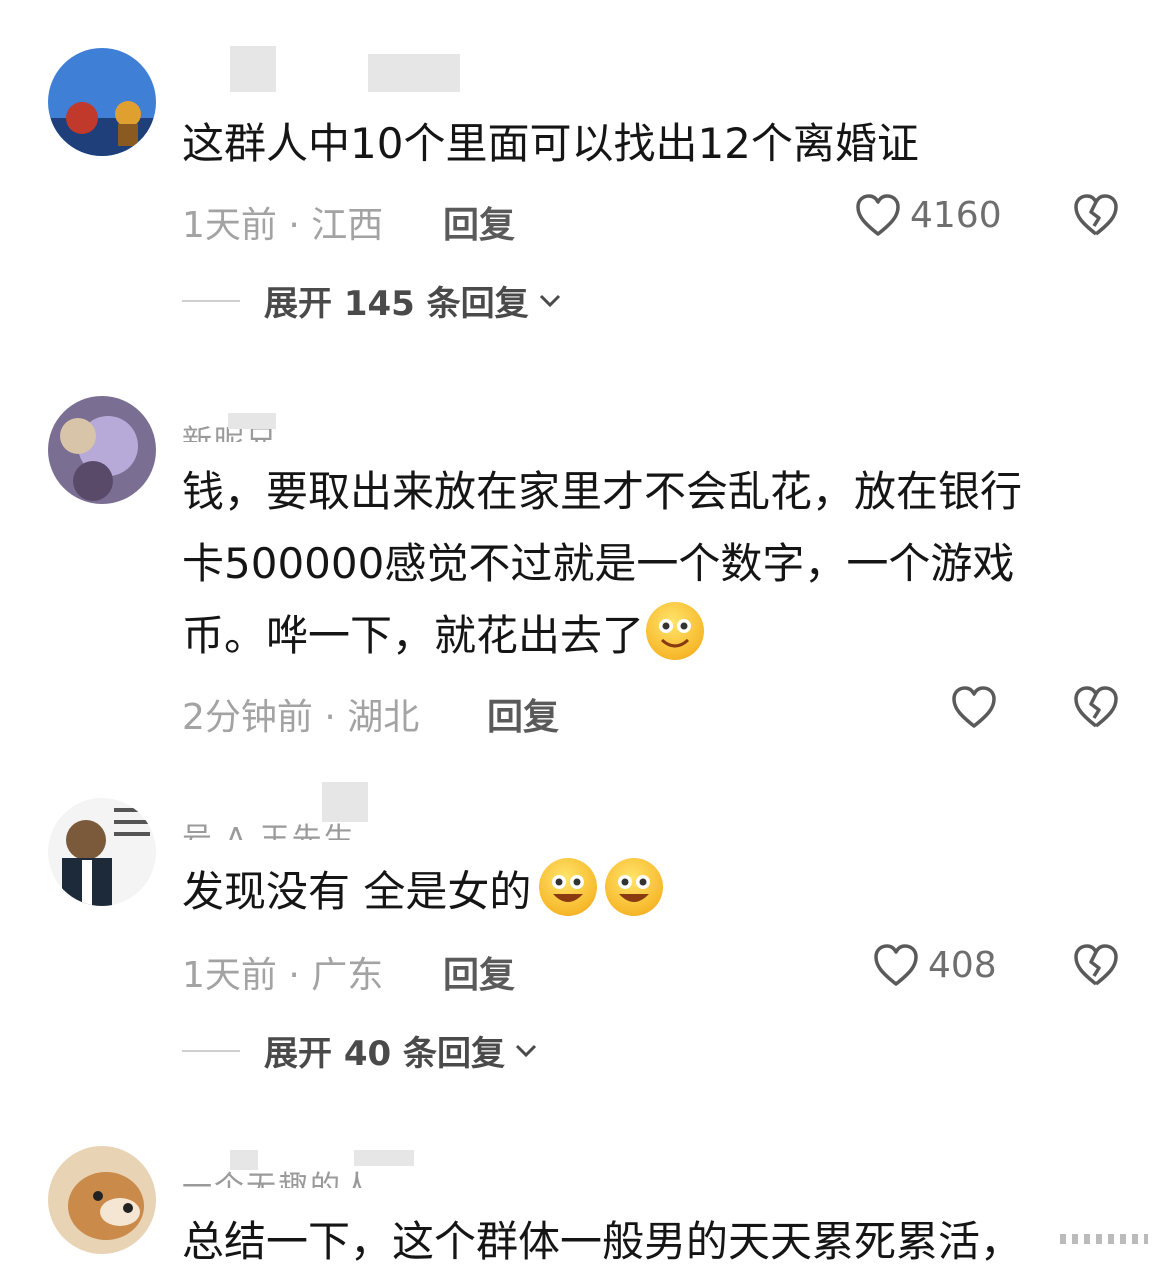 This screenshot has width=1170, height=1278. Describe the element at coordinates (347, 225) in the screenshot. I see `comment-location: 江西` at that location.